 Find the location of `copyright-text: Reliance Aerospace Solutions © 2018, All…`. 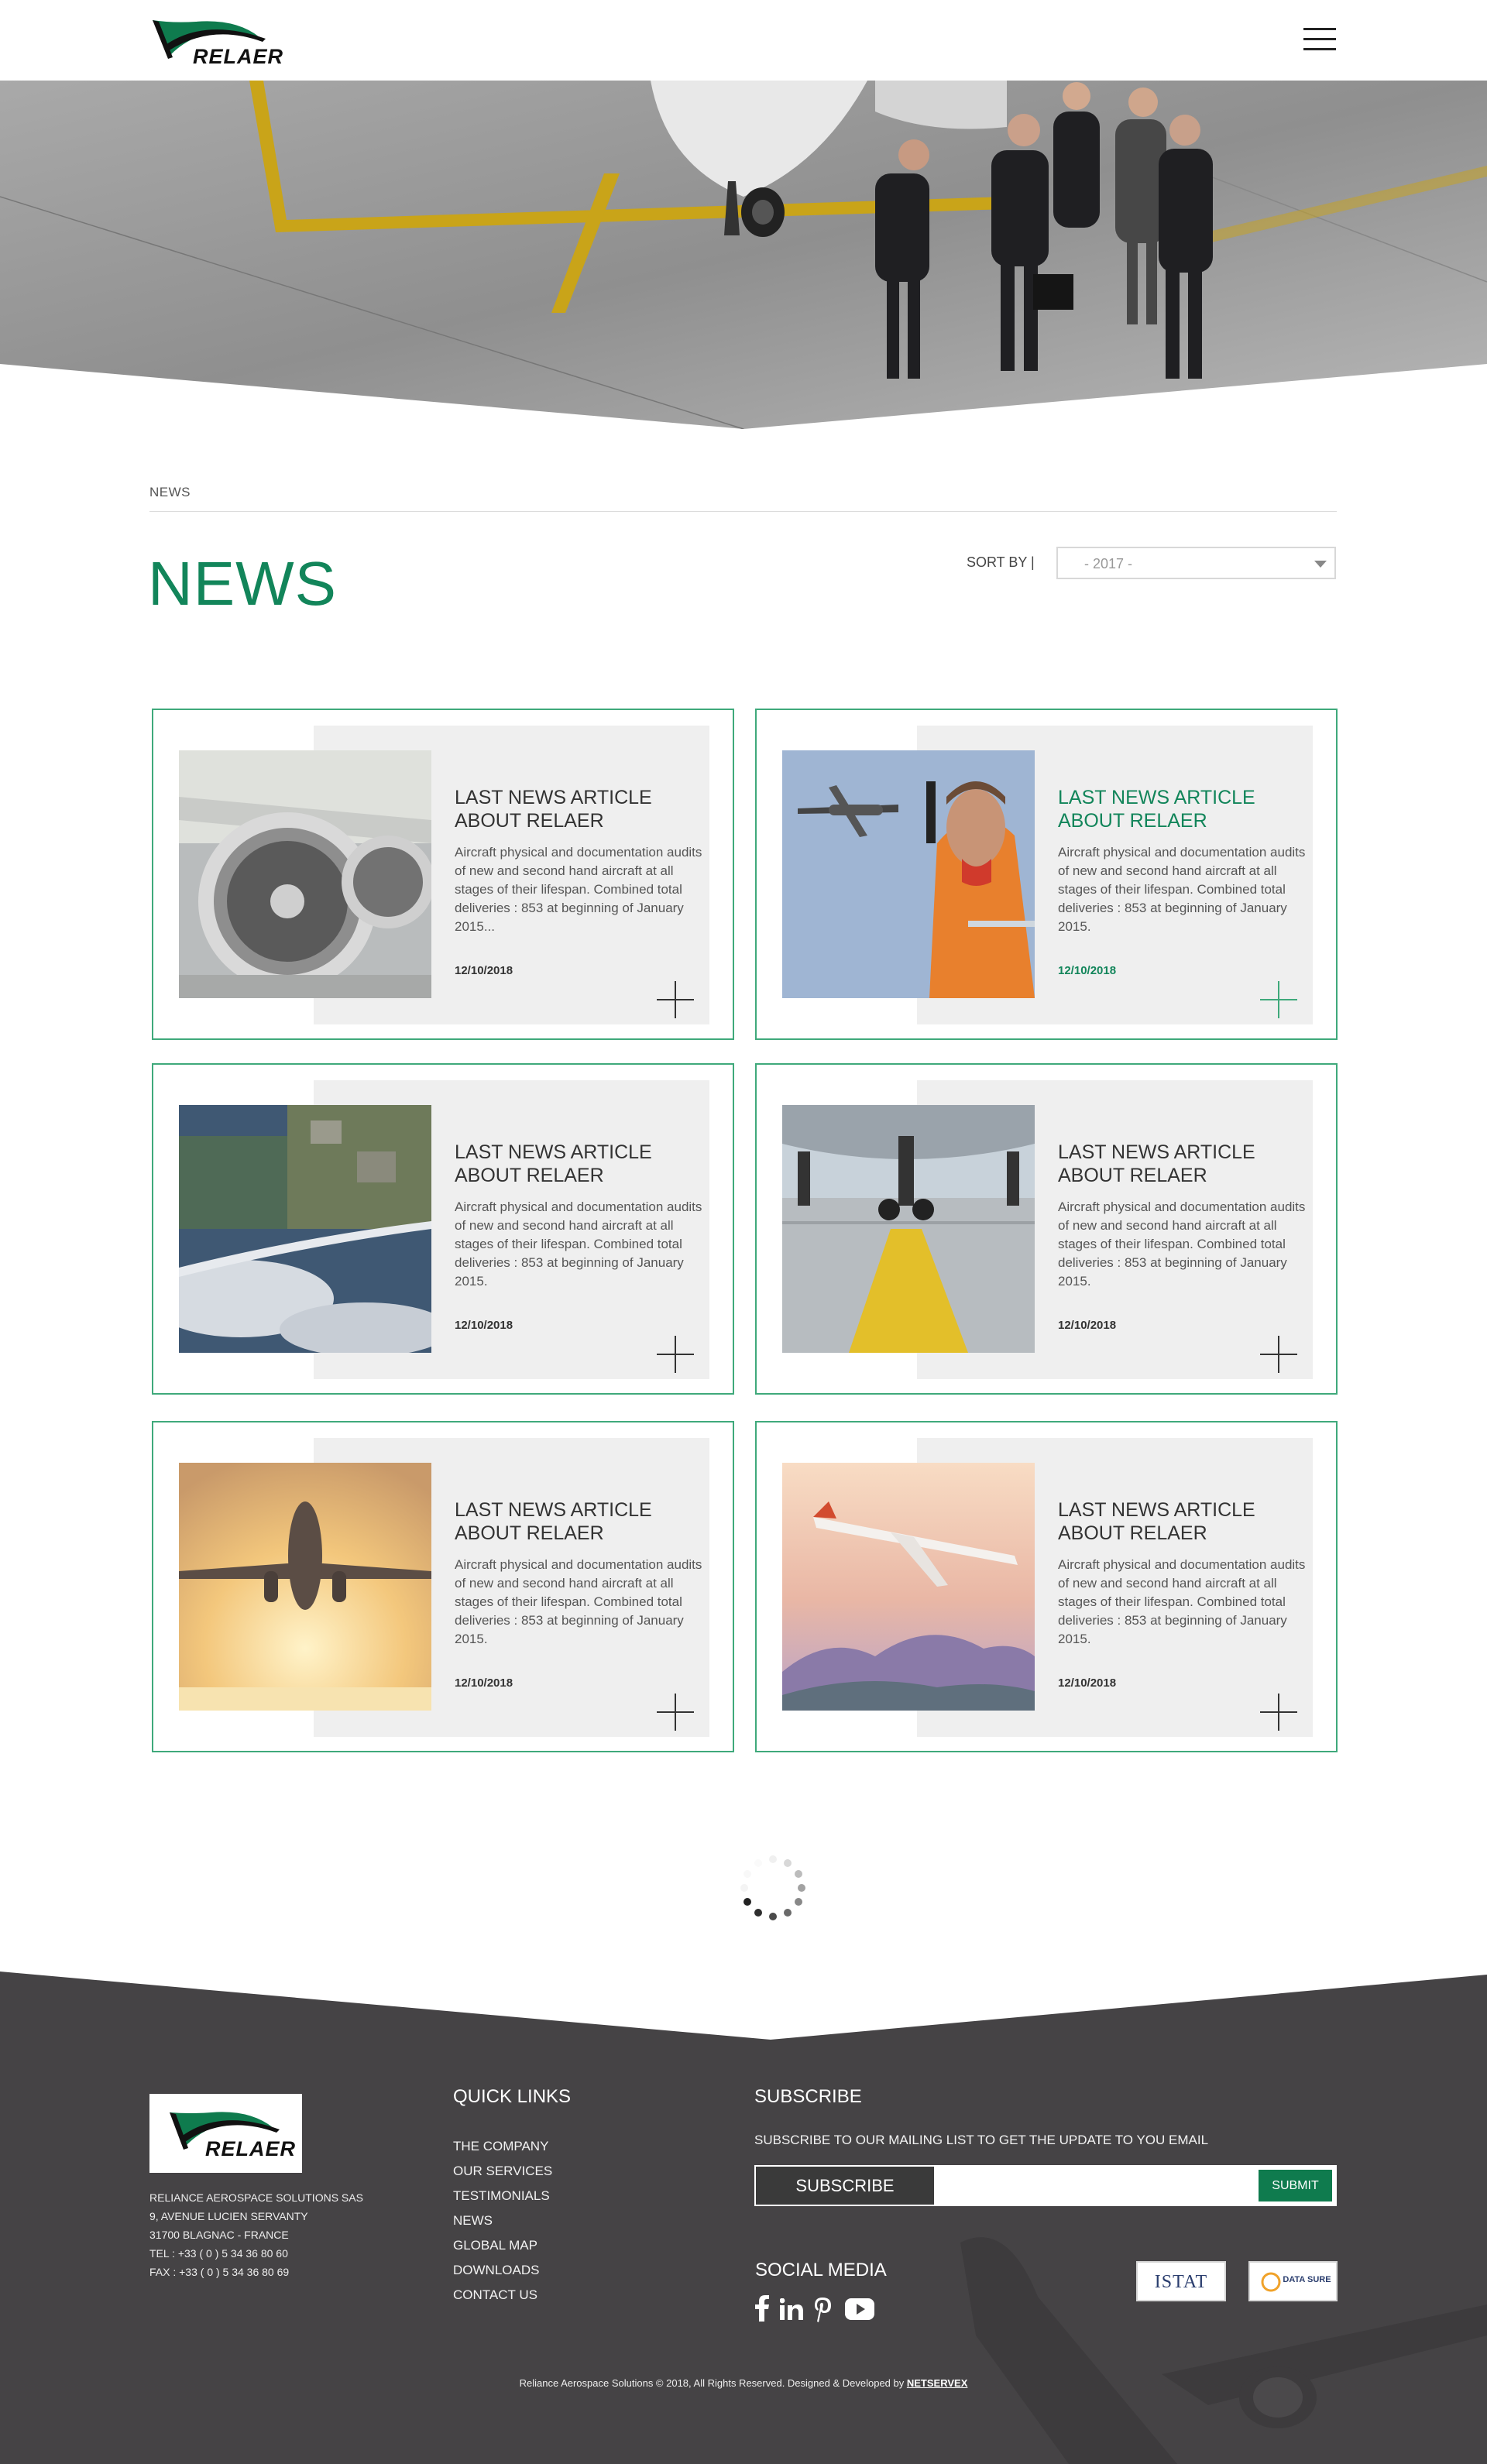

copyright-text: Reliance Aerospace Solutions © 2018, All… is located at coordinates (712, 2383).